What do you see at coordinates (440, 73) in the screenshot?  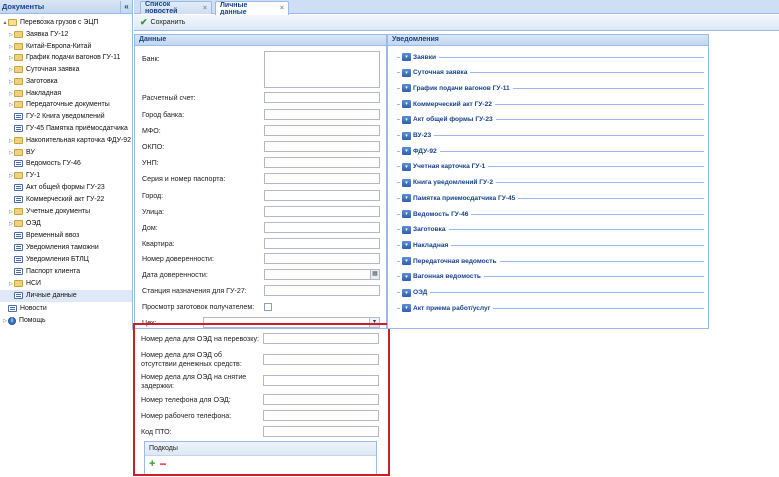 I see `notification-item-label: Суточная заявка` at bounding box center [440, 73].